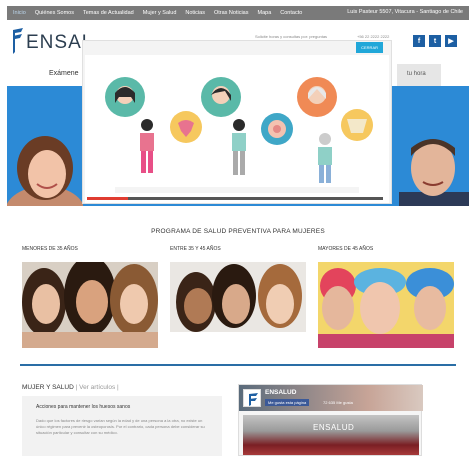 The height and width of the screenshot is (464, 476). Describe the element at coordinates (239, 135) in the screenshot. I see `video-illustration` at that location.